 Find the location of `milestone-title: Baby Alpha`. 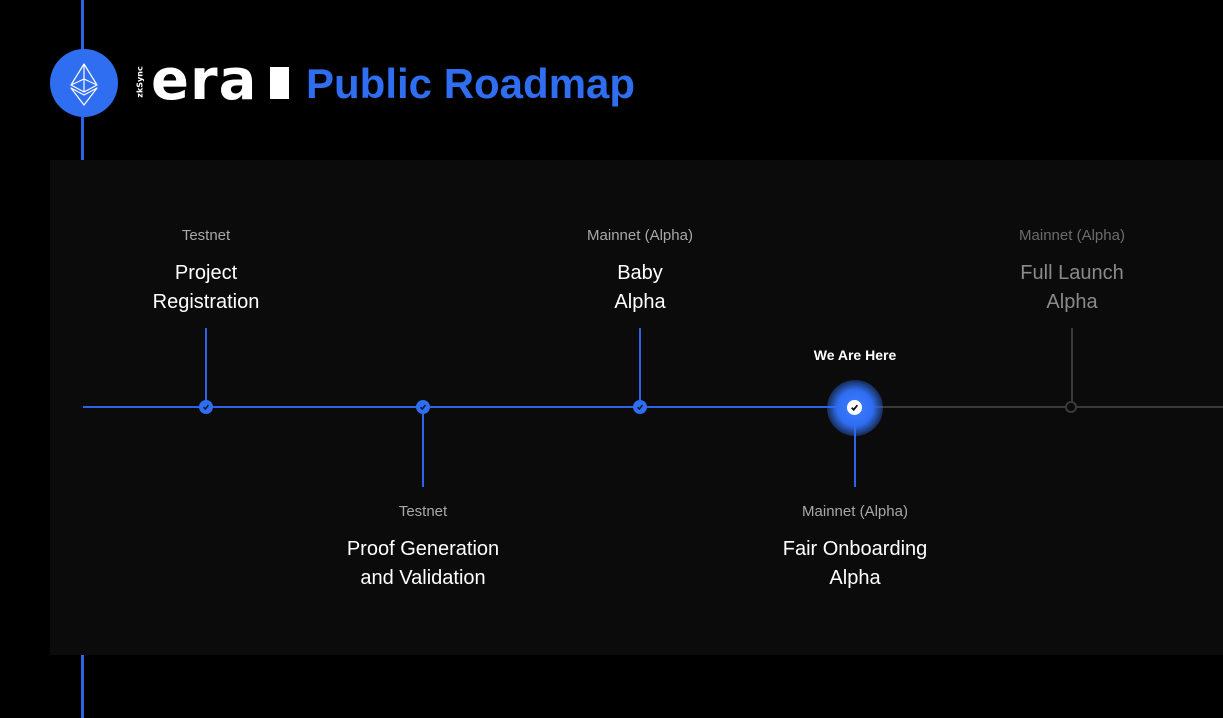

milestone-title: Baby Alpha is located at coordinates (640, 288).